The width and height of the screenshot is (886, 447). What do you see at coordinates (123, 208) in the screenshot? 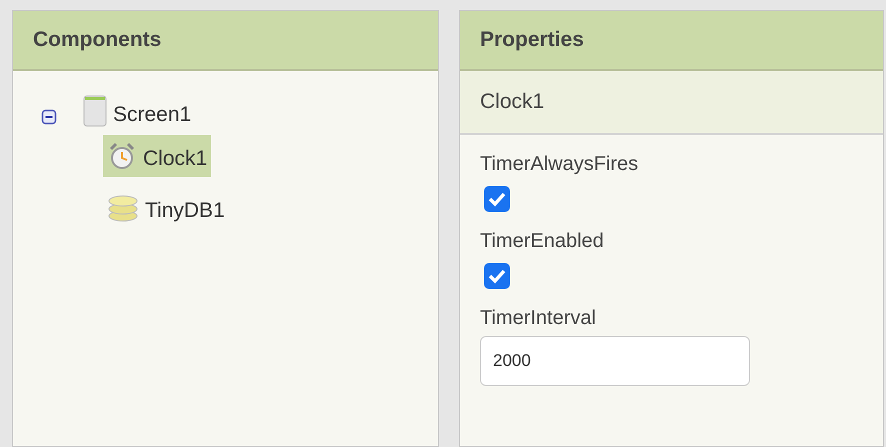
I see `database-icon` at bounding box center [123, 208].